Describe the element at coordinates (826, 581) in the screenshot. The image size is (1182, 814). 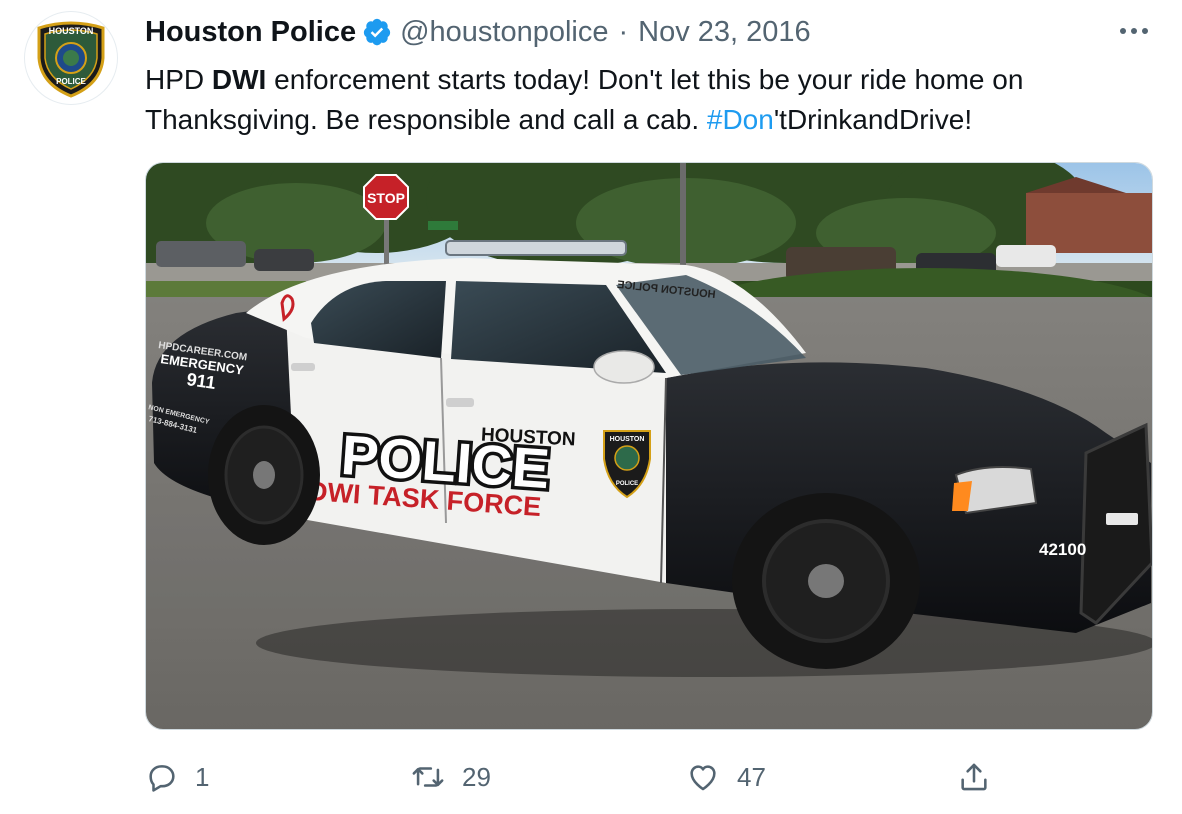
I see `front-wheel` at that location.